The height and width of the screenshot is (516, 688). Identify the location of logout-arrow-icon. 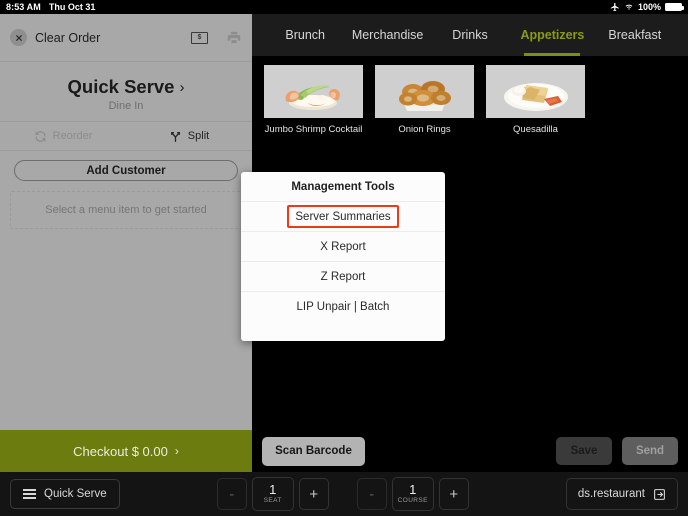
(659, 494).